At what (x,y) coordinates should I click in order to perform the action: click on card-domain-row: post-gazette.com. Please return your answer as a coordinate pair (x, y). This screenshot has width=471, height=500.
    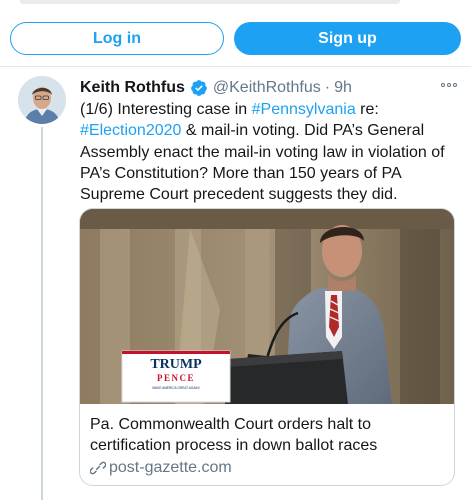
    Looking at the image, I should click on (161, 468).